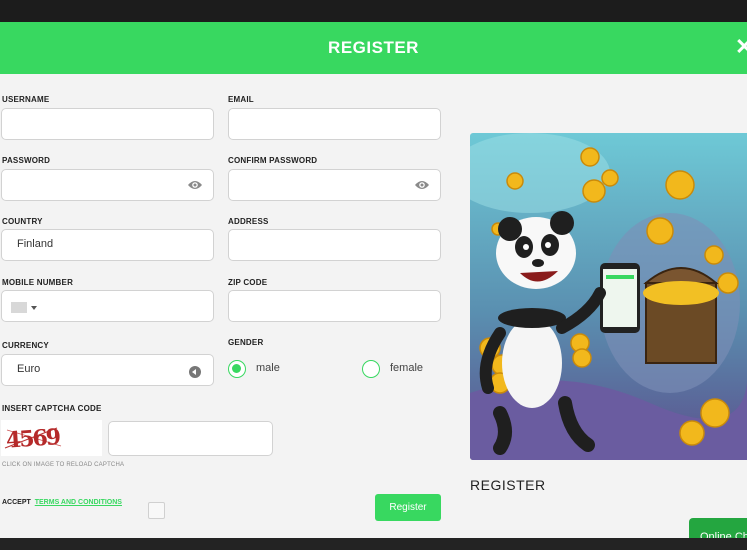 The image size is (747, 550). What do you see at coordinates (107, 124) in the screenshot?
I see `username-field` at bounding box center [107, 124].